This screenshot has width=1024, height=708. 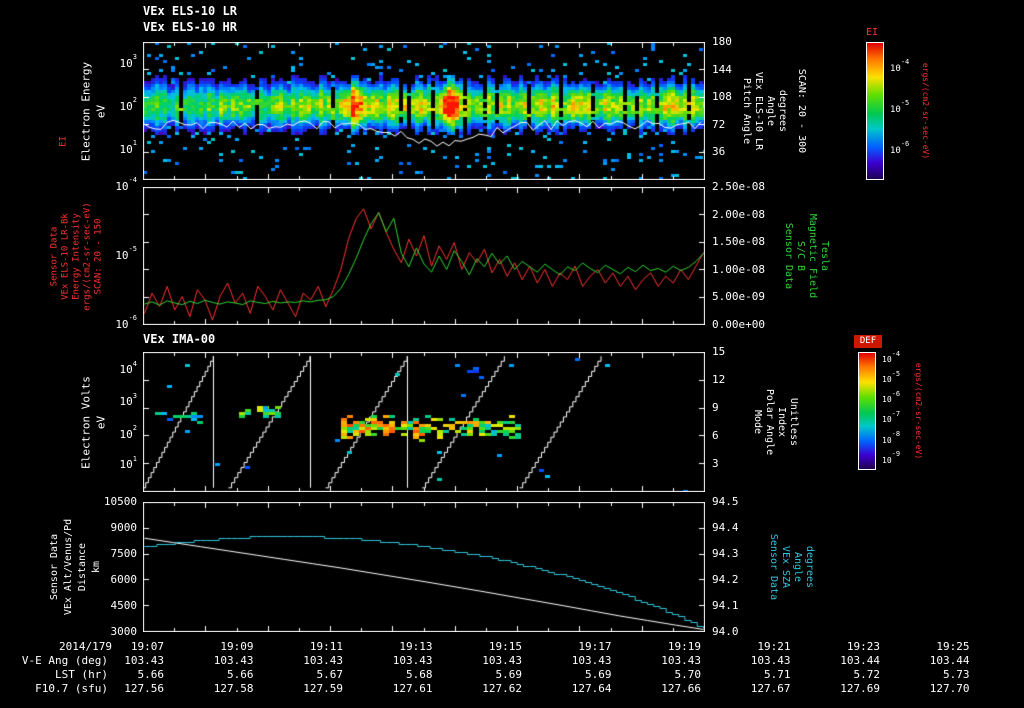 I want to click on volts-tick-label: 104, so click(x=128, y=368).